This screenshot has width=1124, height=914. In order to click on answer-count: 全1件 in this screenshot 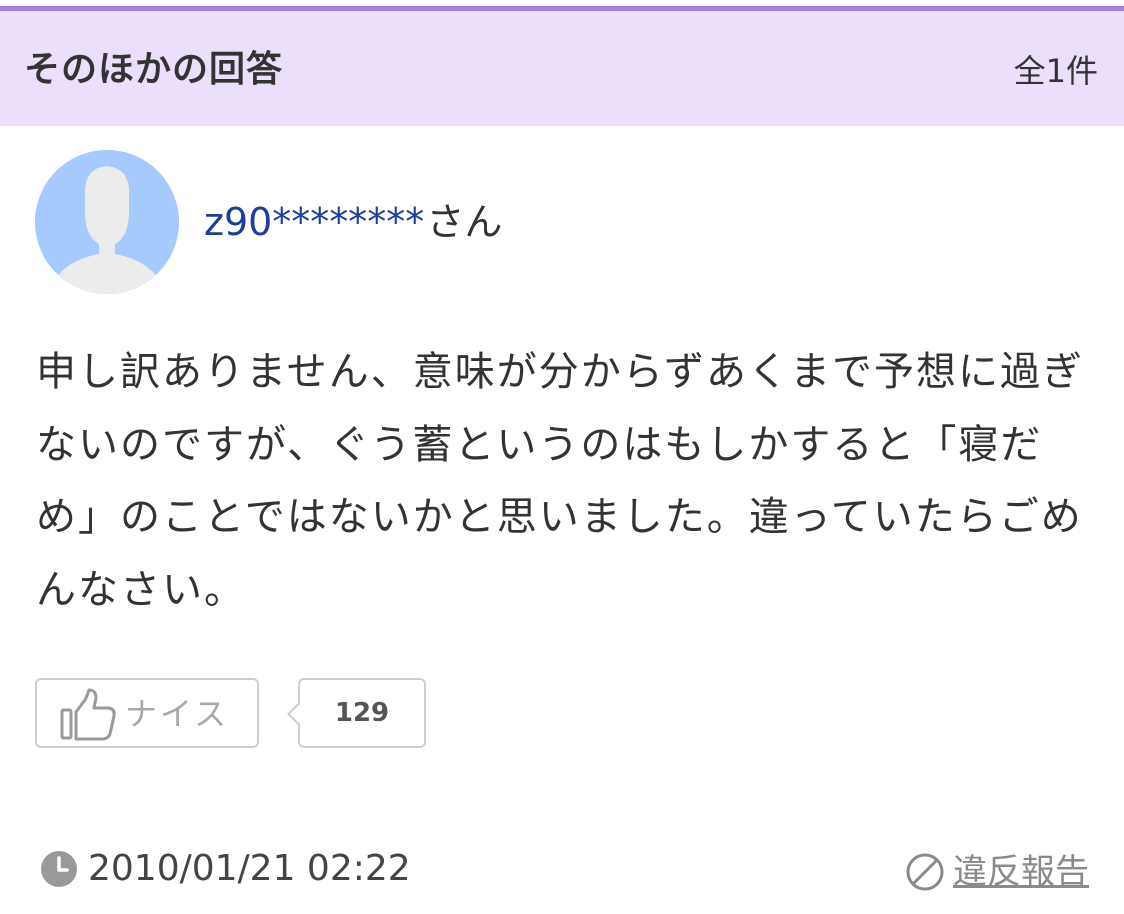, I will do `click(1055, 71)`.